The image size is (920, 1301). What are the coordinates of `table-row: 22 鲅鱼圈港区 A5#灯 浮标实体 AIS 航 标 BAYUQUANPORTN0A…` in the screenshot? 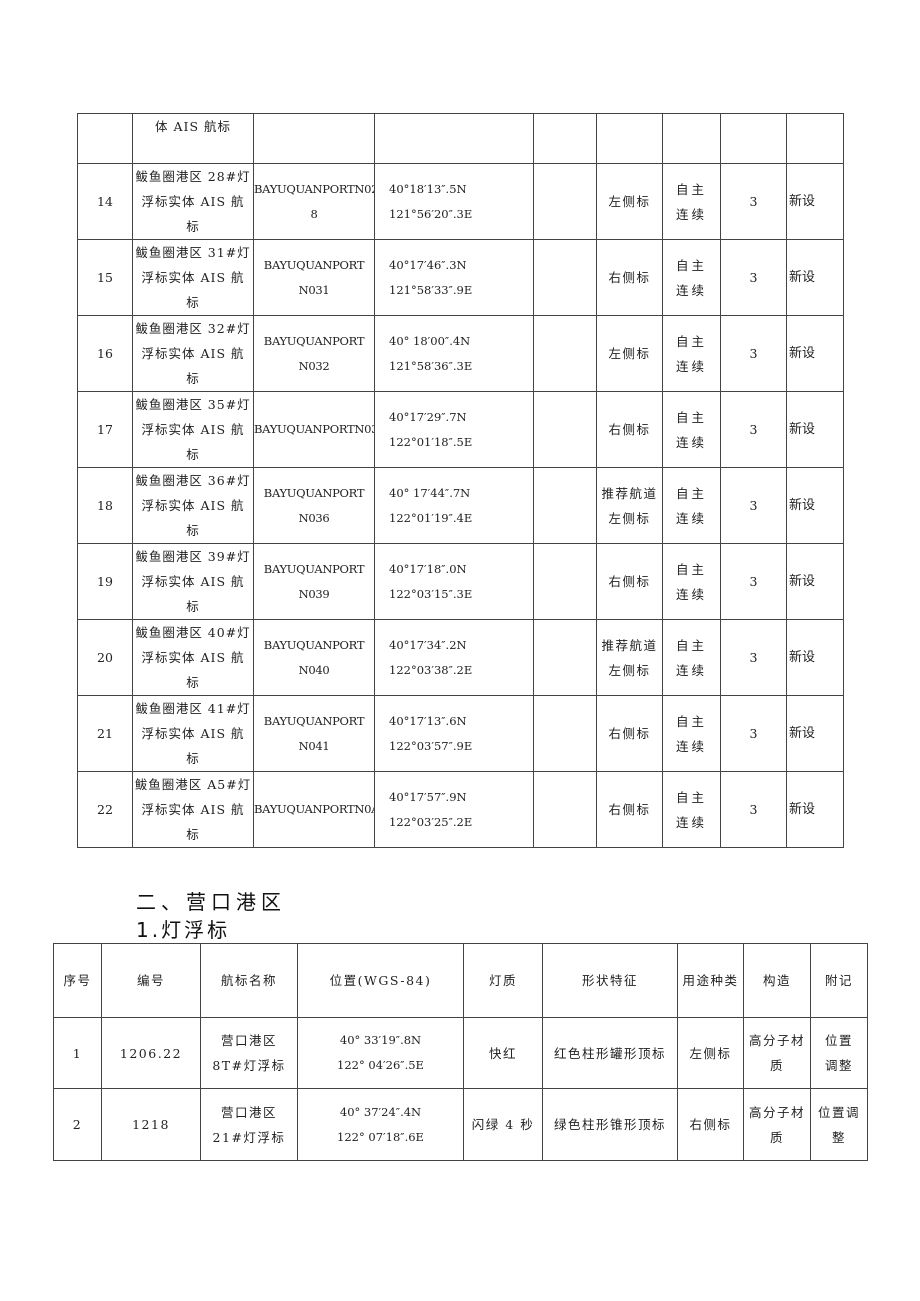 It's located at (460, 809).